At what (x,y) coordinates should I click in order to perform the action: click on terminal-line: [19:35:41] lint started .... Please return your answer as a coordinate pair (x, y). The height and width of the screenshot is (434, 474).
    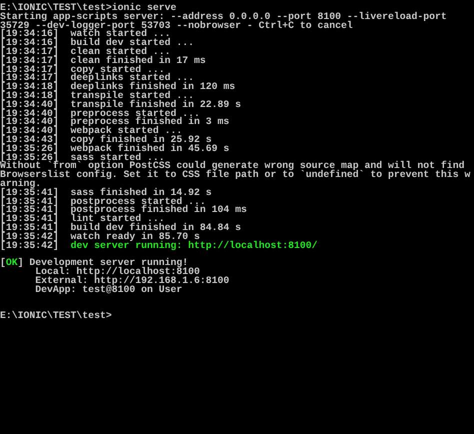
    Looking at the image, I should click on (82, 219).